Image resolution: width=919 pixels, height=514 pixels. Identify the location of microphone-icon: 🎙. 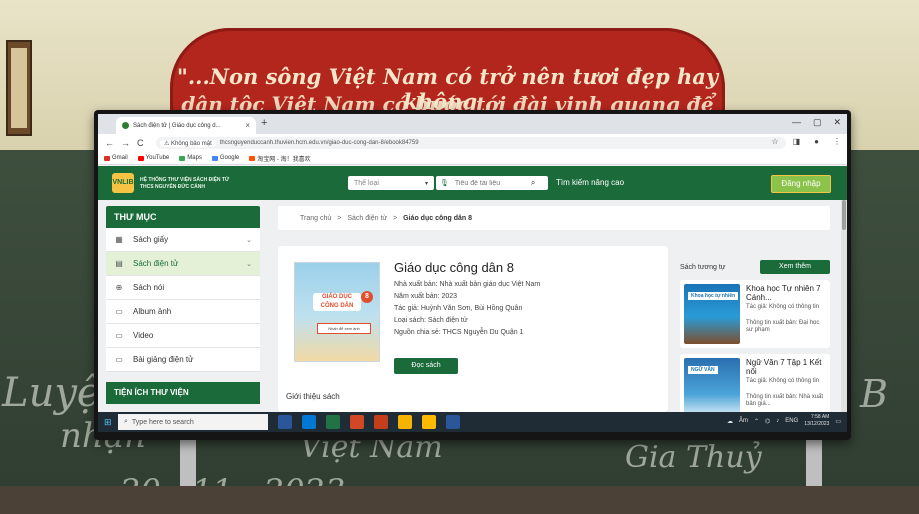
(444, 183).